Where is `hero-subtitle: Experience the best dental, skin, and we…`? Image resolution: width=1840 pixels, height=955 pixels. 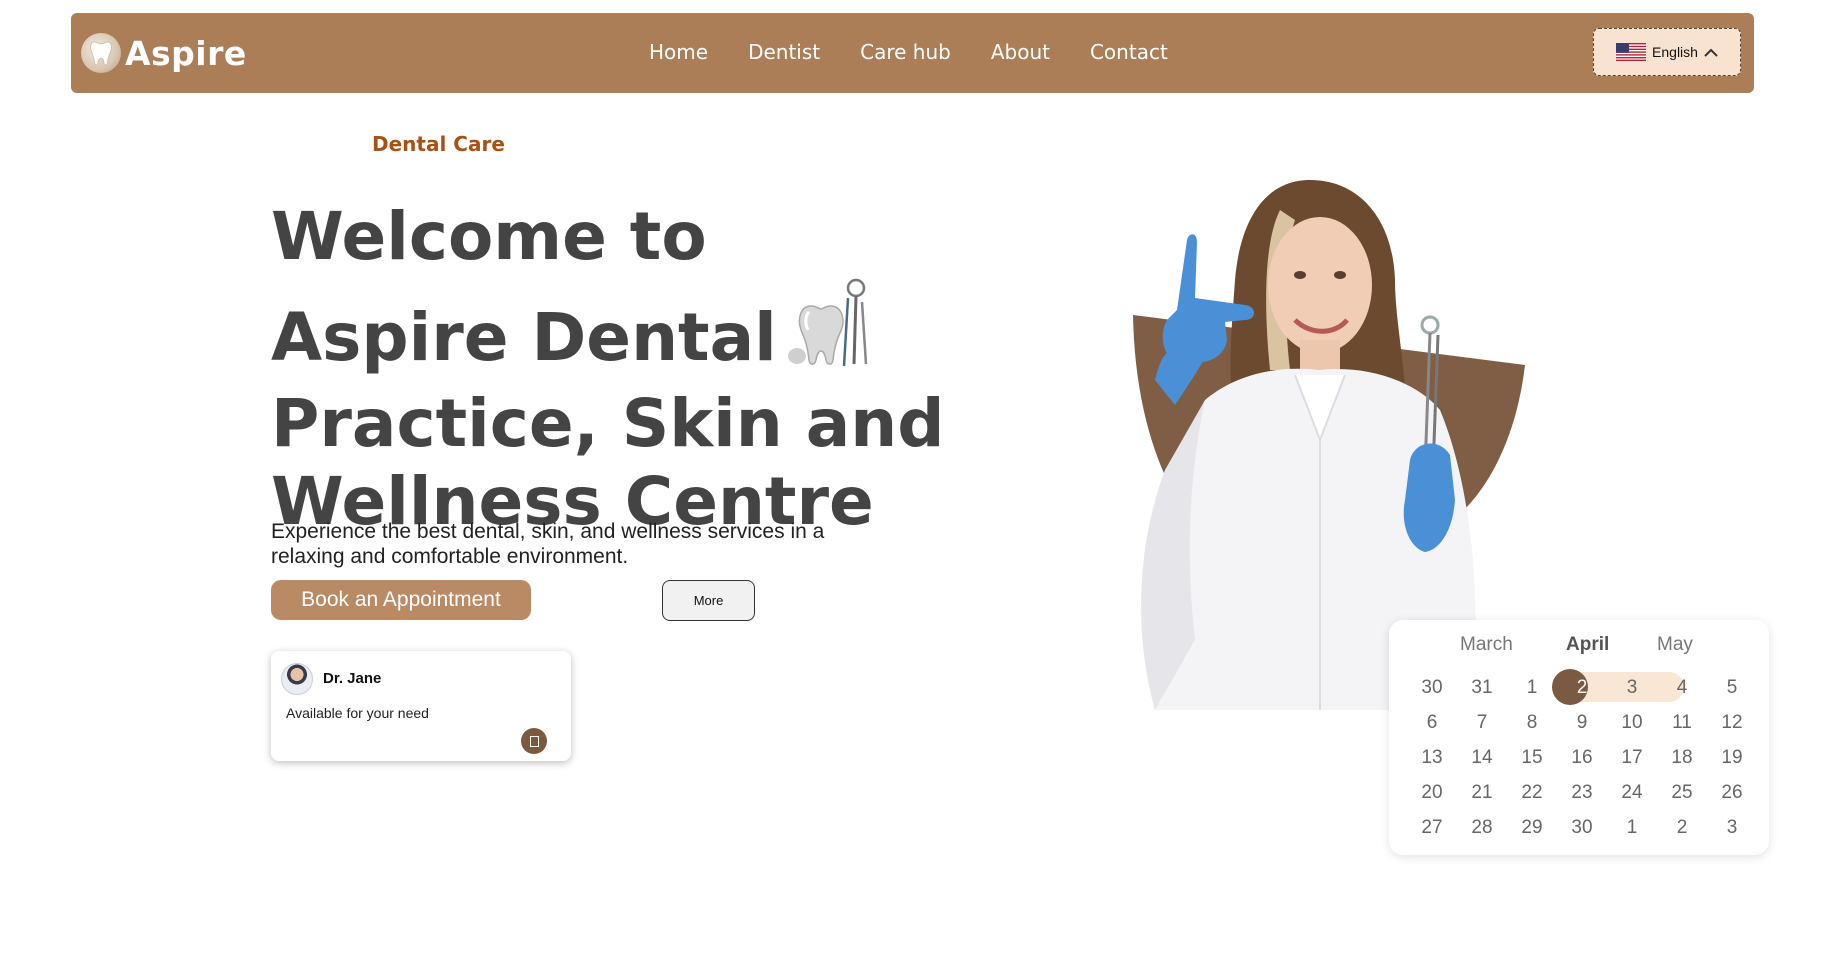
hero-subtitle: Experience the best dental, skin, and we… is located at coordinates (548, 544).